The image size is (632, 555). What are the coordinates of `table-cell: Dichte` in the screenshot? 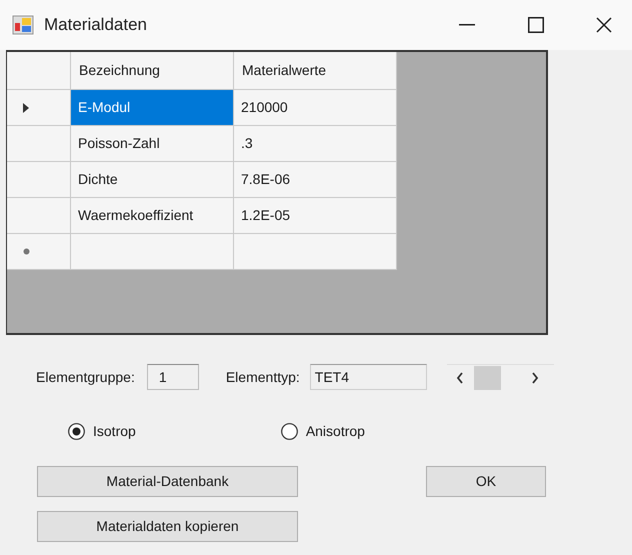 It's located at (152, 180).